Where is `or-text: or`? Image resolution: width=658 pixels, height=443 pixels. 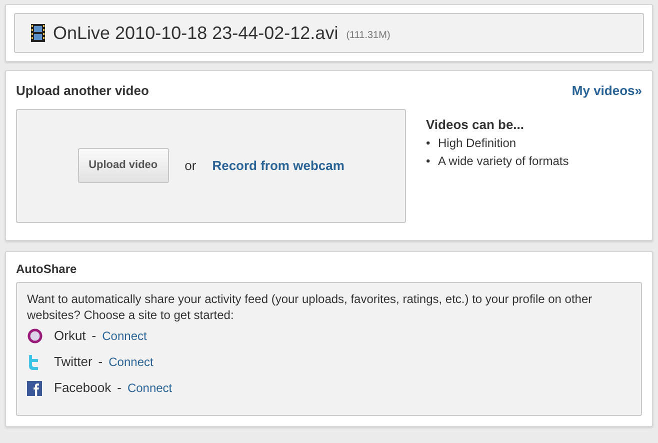
or-text: or is located at coordinates (190, 165).